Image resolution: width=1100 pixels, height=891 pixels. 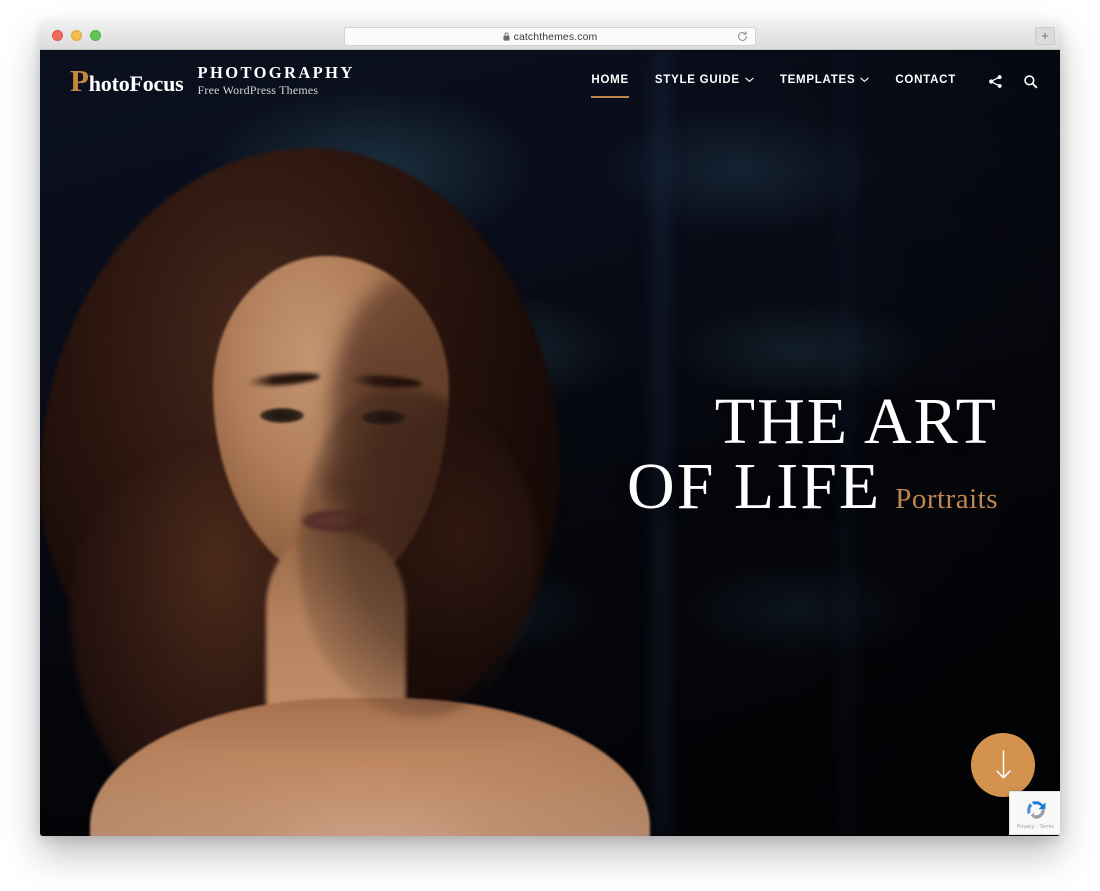 What do you see at coordinates (754, 486) in the screenshot?
I see `hero-title-line-2: OF LIFE` at bounding box center [754, 486].